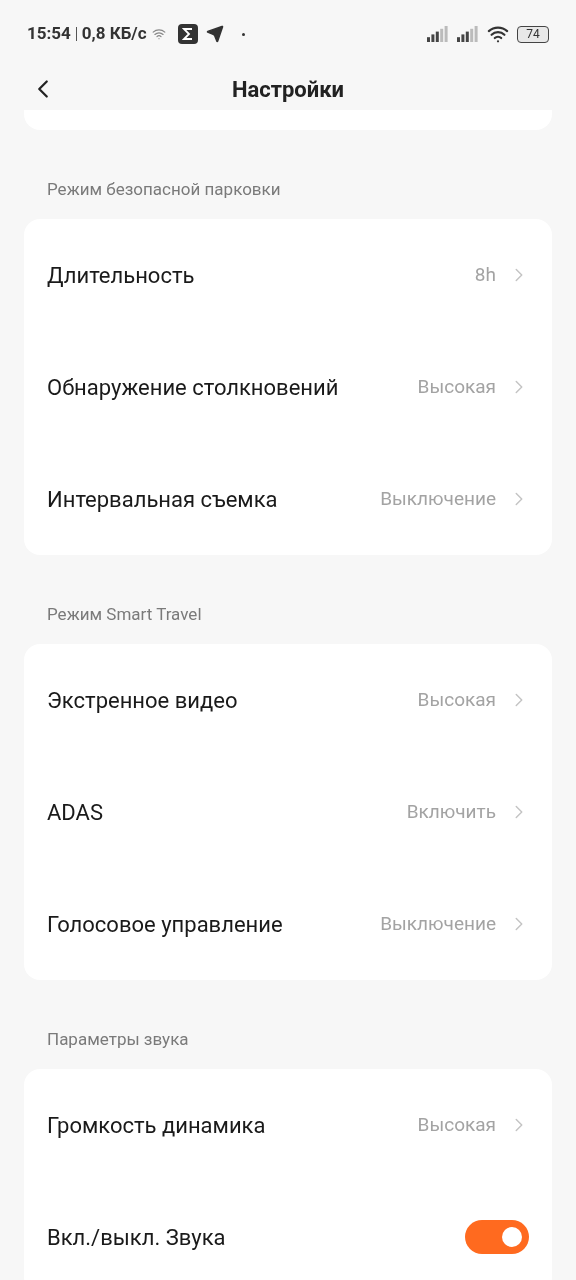 This screenshot has width=576, height=1280. What do you see at coordinates (164, 190) in the screenshot?
I see `section-title: Режим безопасной парковки` at bounding box center [164, 190].